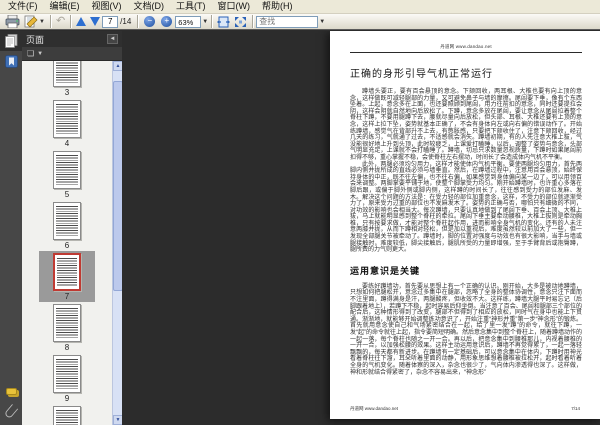  I want to click on attachments-panel-tab, so click(11, 411).